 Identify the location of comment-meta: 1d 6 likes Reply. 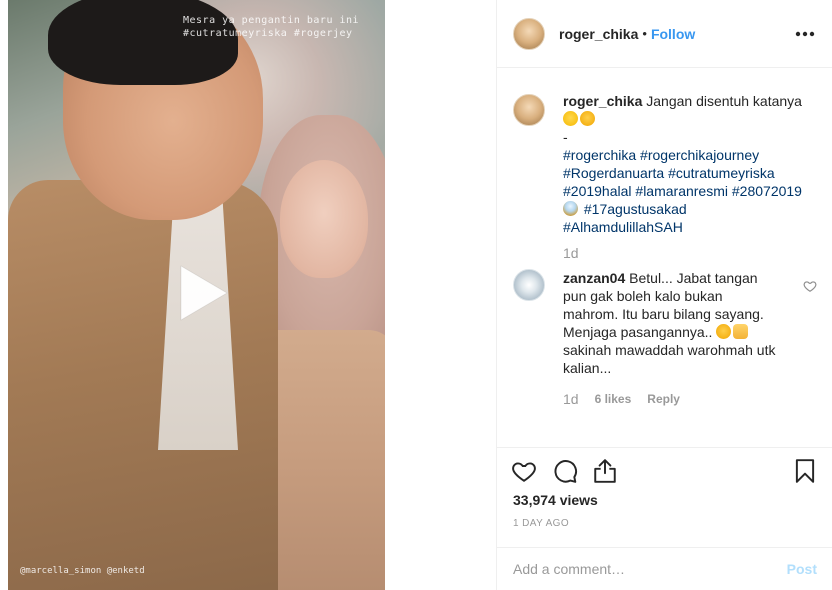
(673, 399).